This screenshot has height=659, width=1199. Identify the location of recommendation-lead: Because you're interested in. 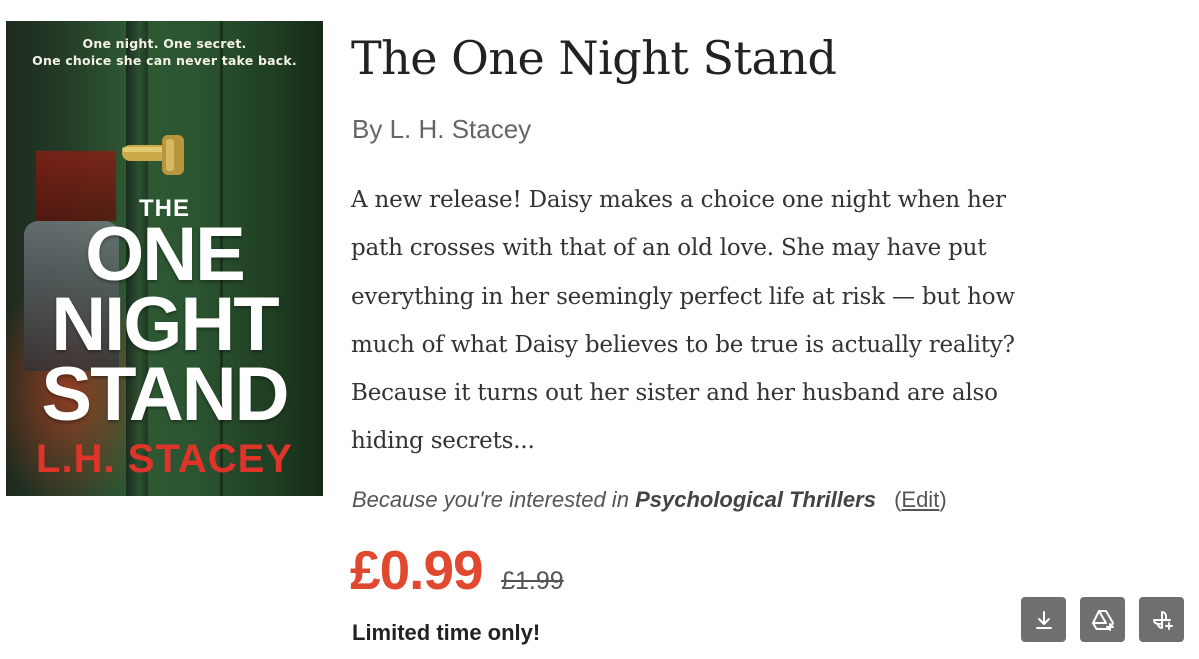
(490, 499).